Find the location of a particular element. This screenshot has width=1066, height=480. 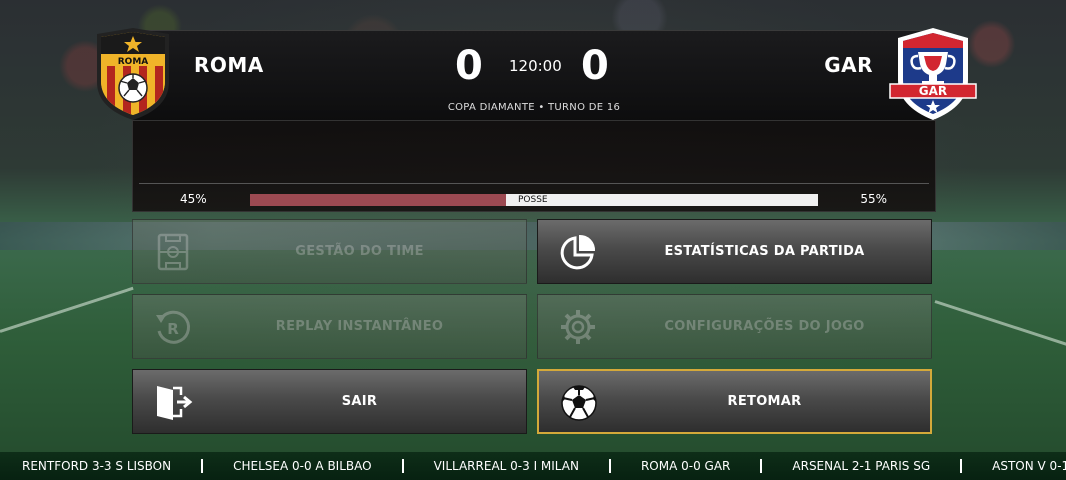

resume-button: RETOMAR is located at coordinates (734, 401).